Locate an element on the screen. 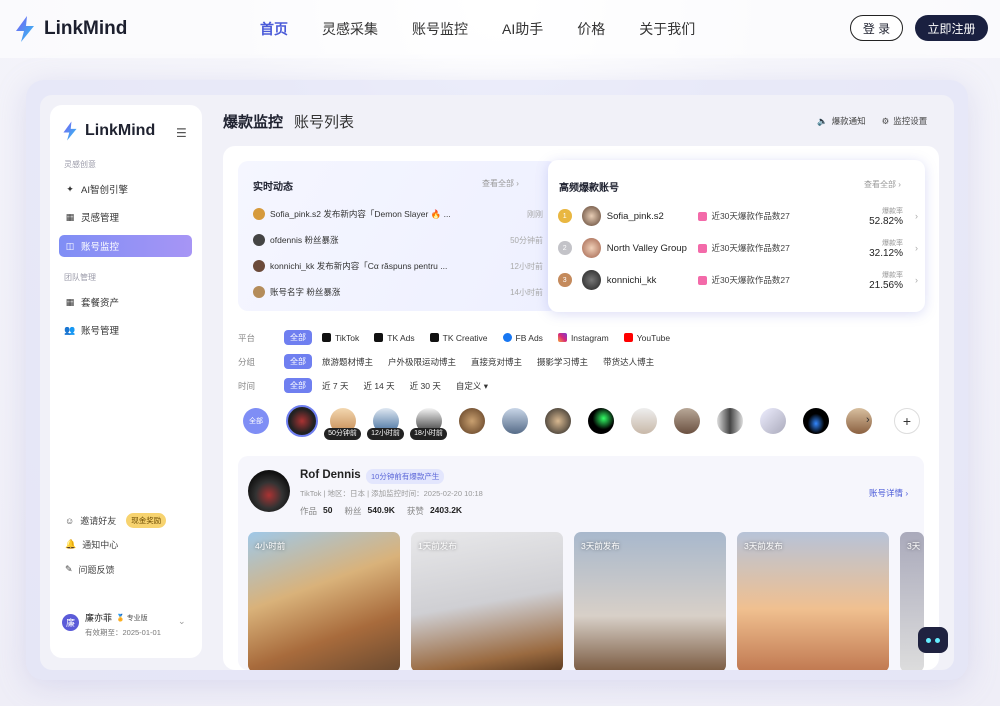 This screenshot has height=706, width=1000. filter-label: 时间 is located at coordinates (247, 385).